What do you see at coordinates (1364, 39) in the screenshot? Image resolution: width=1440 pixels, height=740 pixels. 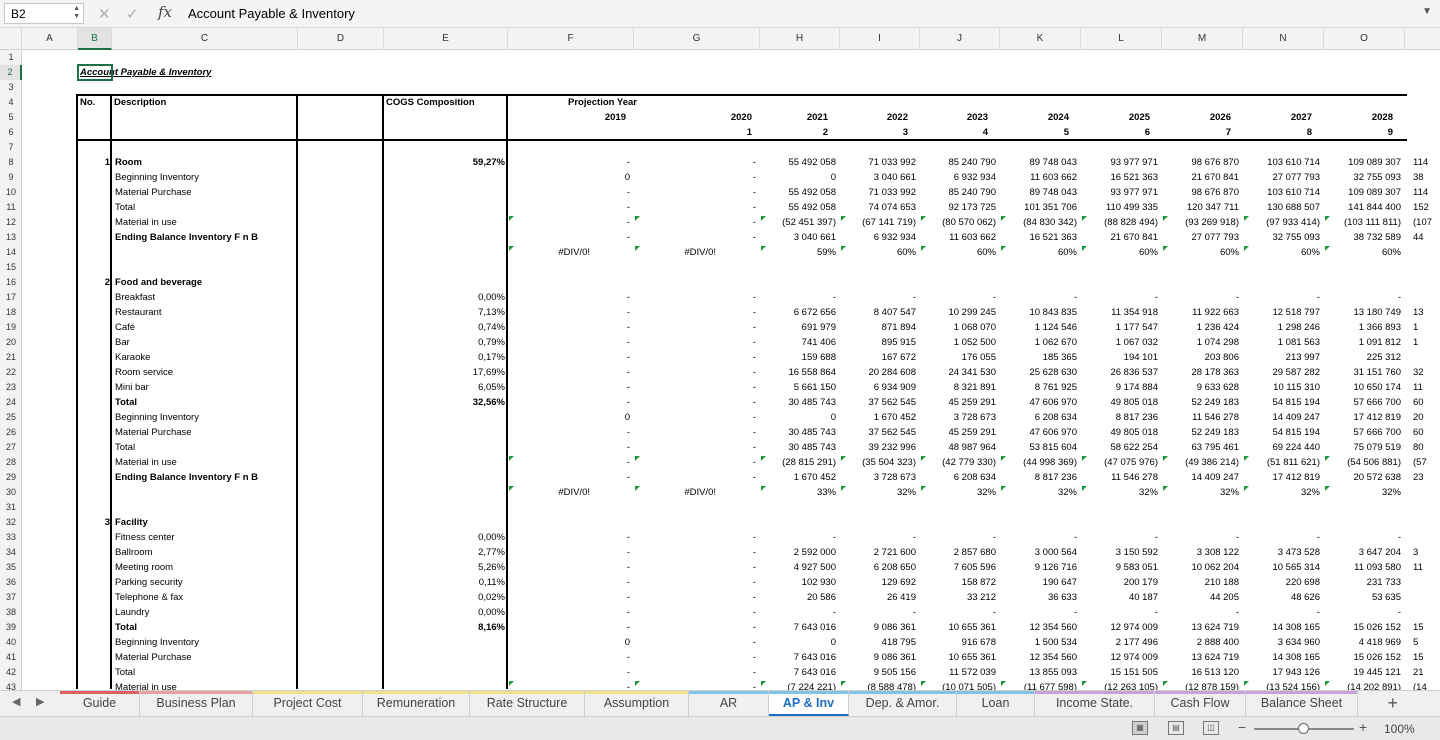 I see `column-header-o: O` at bounding box center [1364, 39].